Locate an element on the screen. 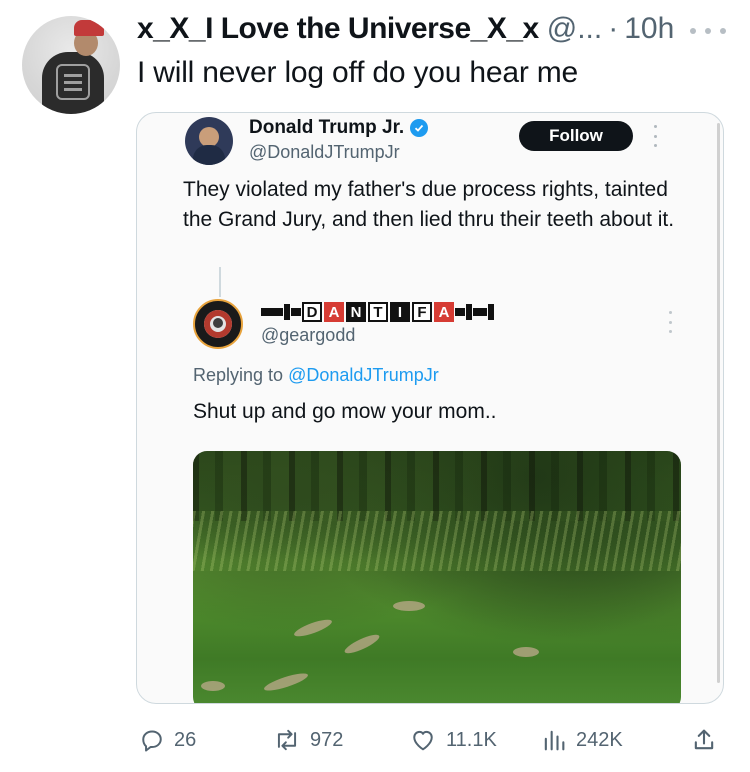 This screenshot has width=750, height=772. like-button: 11.1K is located at coordinates (452, 740).